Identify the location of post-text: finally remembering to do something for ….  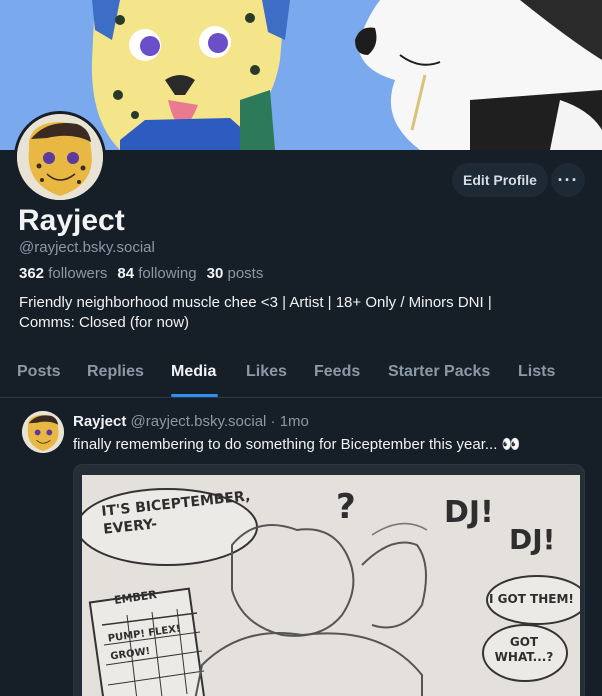
(297, 444).